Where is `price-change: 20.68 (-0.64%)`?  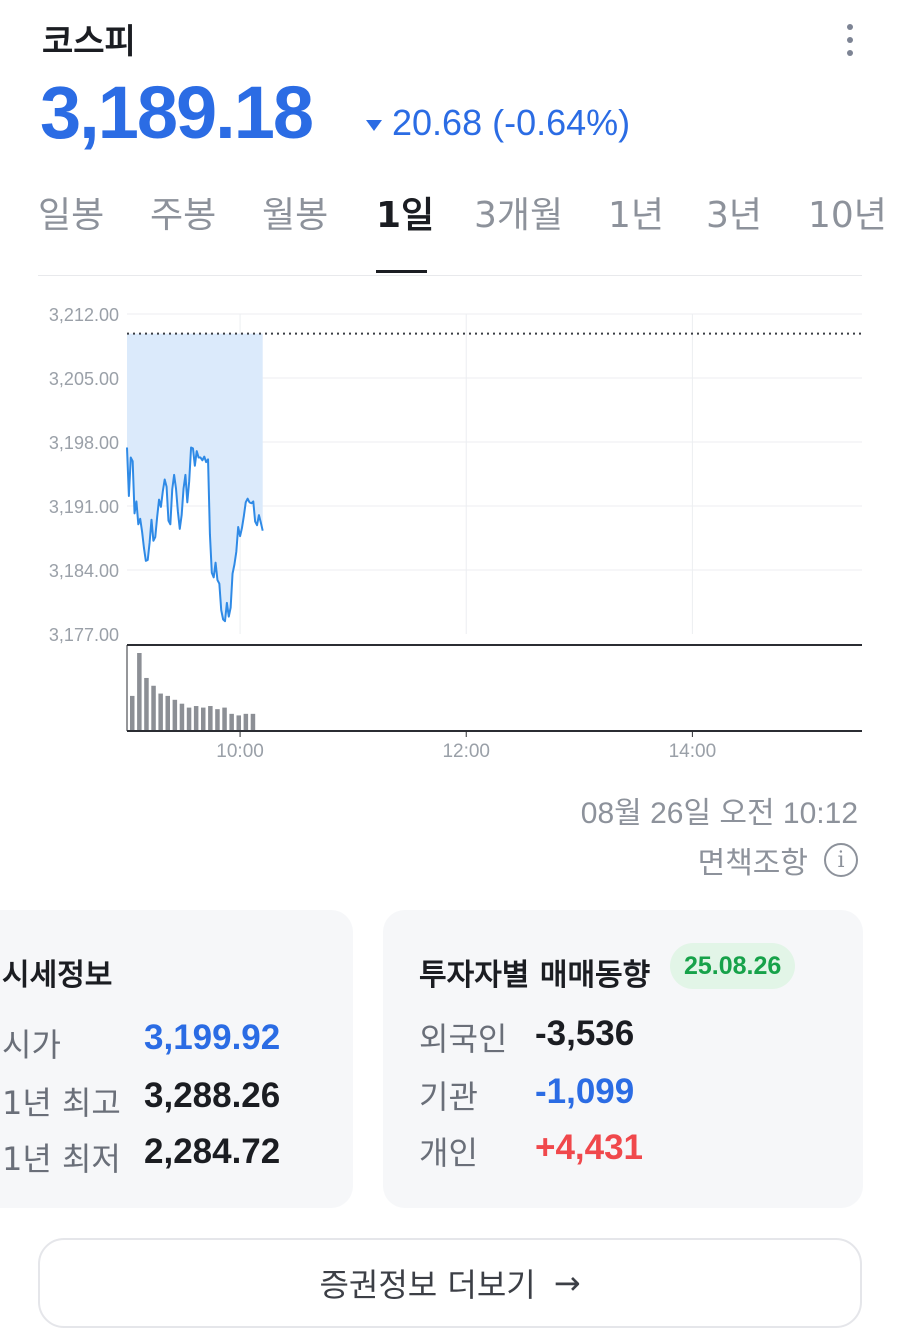 price-change: 20.68 (-0.64%) is located at coordinates (498, 123).